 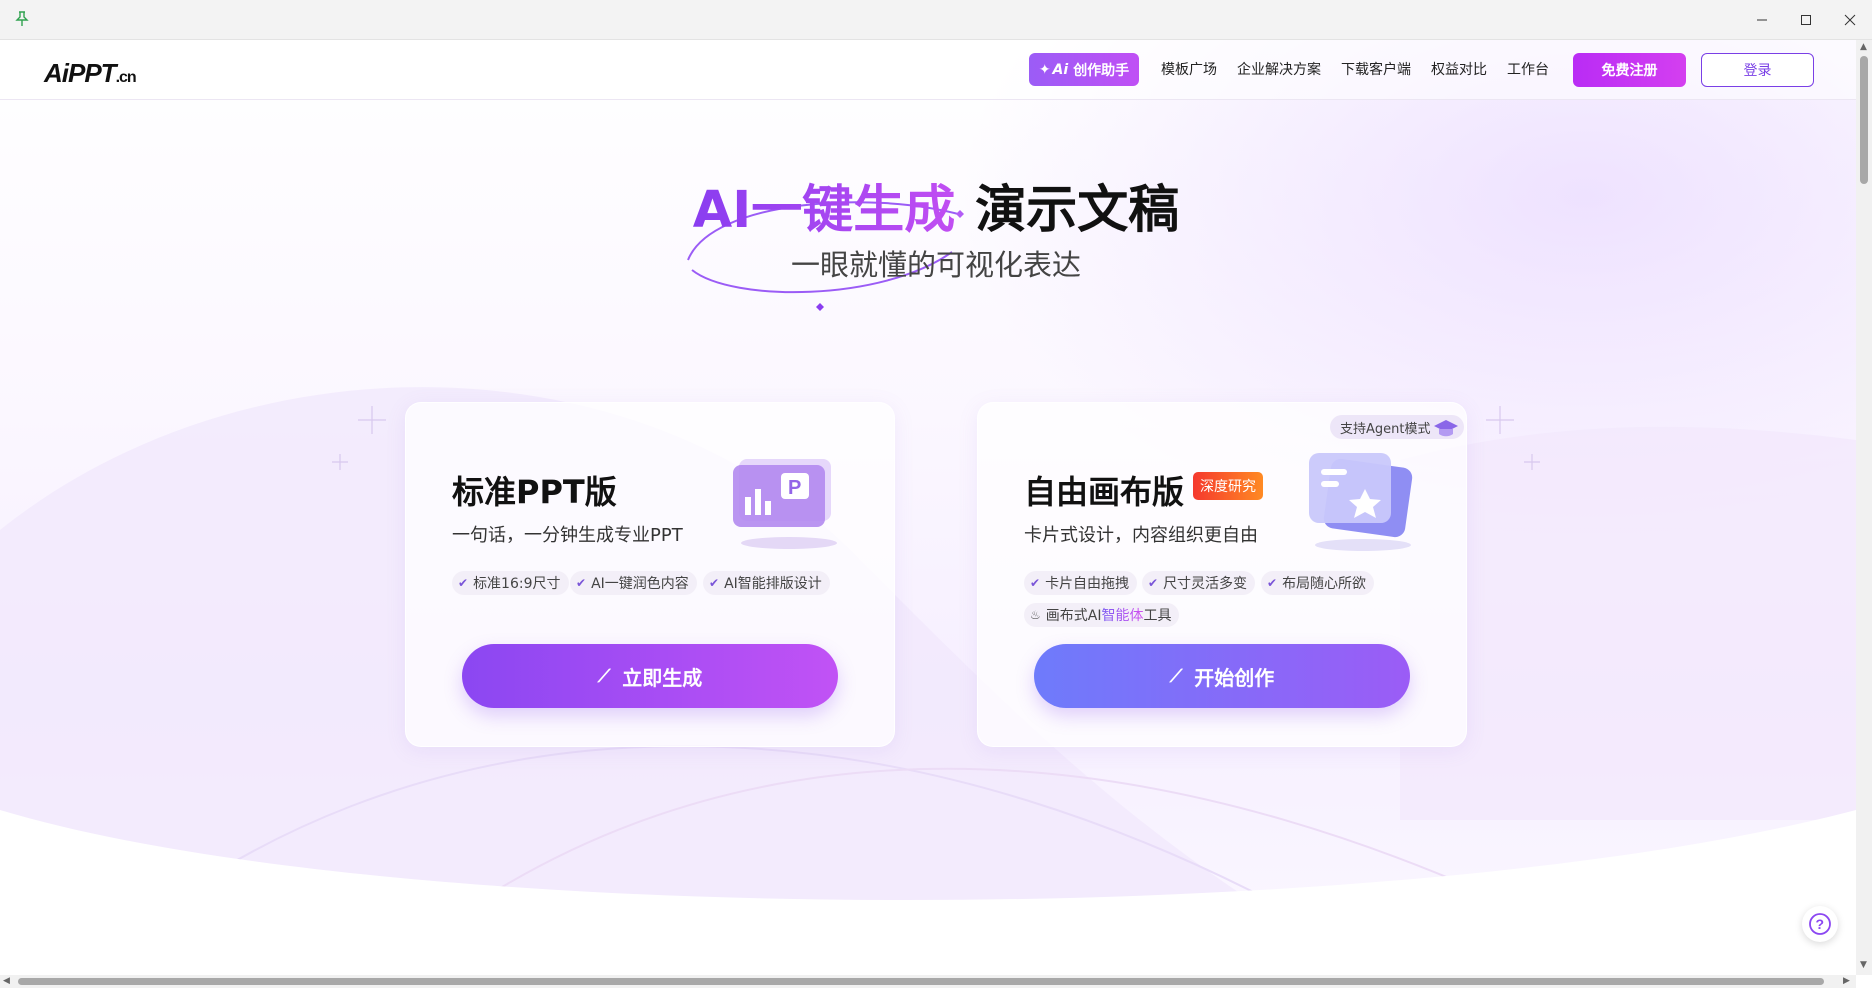 What do you see at coordinates (1850, 20) in the screenshot?
I see `close-icon` at bounding box center [1850, 20].